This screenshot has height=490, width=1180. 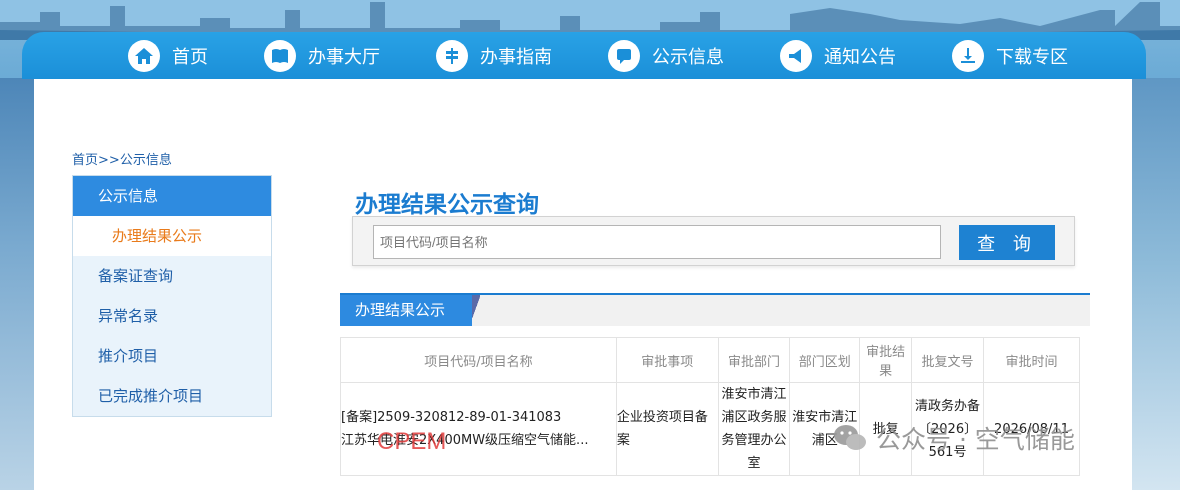 I want to click on breadcrumb: 首页>>公示信息, so click(x=122, y=158).